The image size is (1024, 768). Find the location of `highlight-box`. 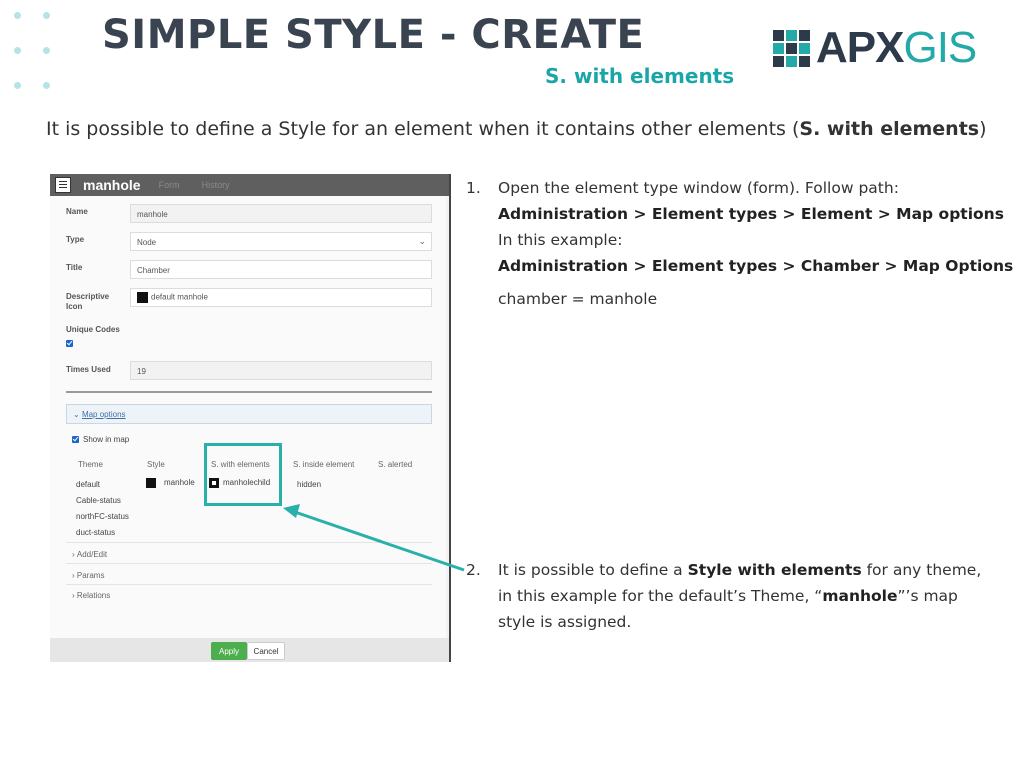

highlight-box is located at coordinates (243, 474).